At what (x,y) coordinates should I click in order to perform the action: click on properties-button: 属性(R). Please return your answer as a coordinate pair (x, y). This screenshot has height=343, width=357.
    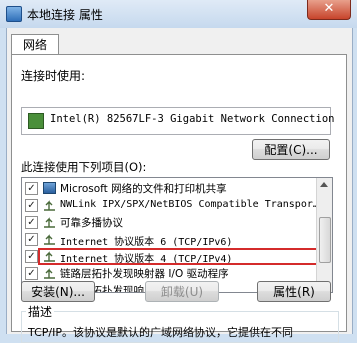
    Looking at the image, I should click on (294, 291).